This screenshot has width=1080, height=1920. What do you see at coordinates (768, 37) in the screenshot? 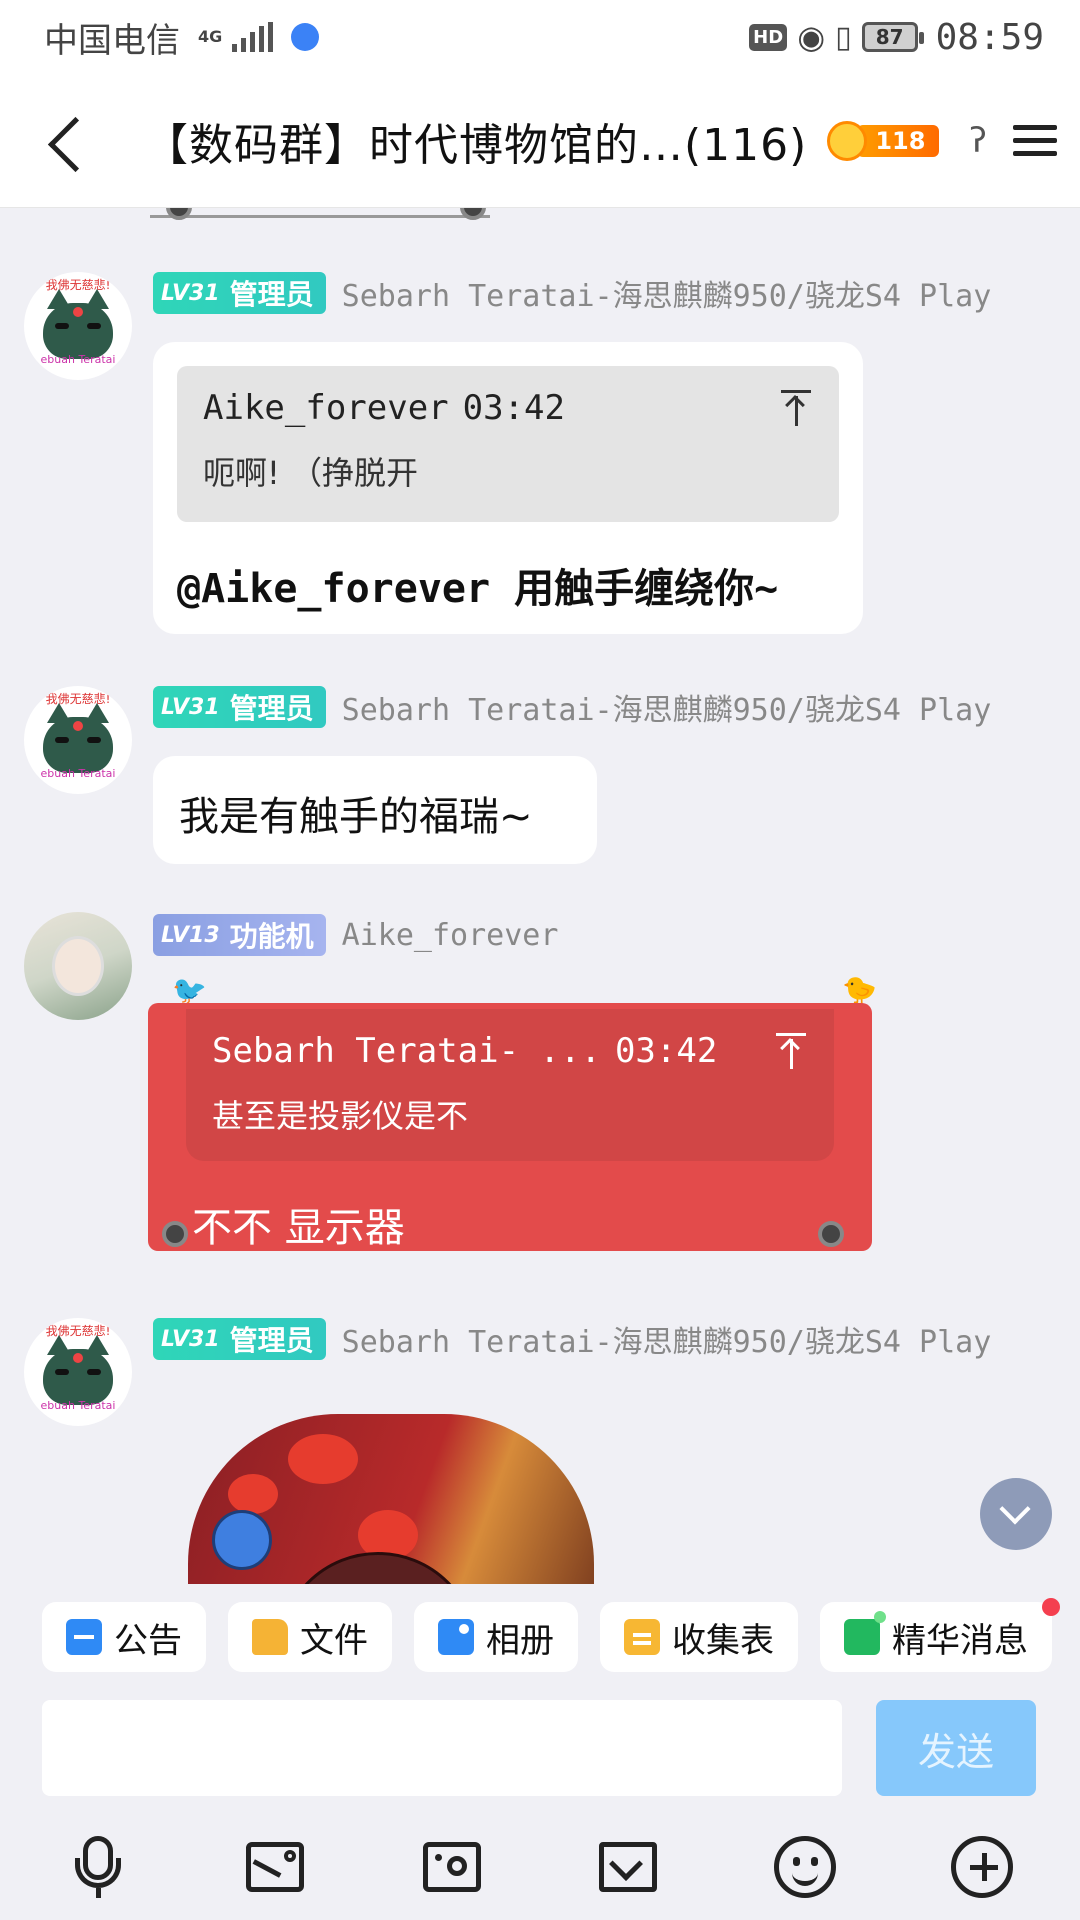
I see `hd-icon: HD` at bounding box center [768, 37].